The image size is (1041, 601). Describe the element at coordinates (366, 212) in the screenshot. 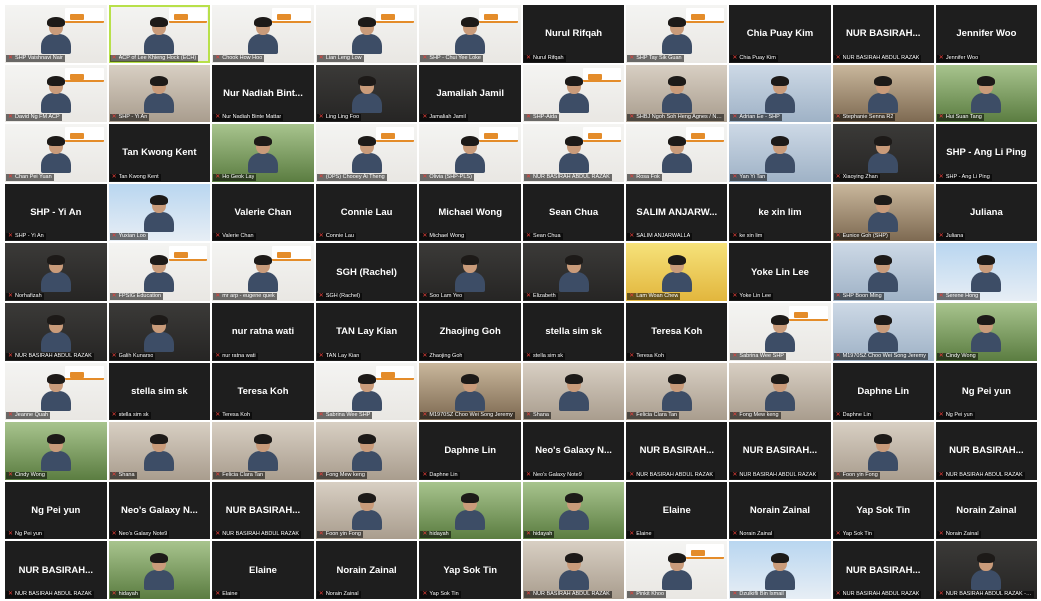

I see `participant-tile: Connie Lau ✕ Connie Lau` at that location.